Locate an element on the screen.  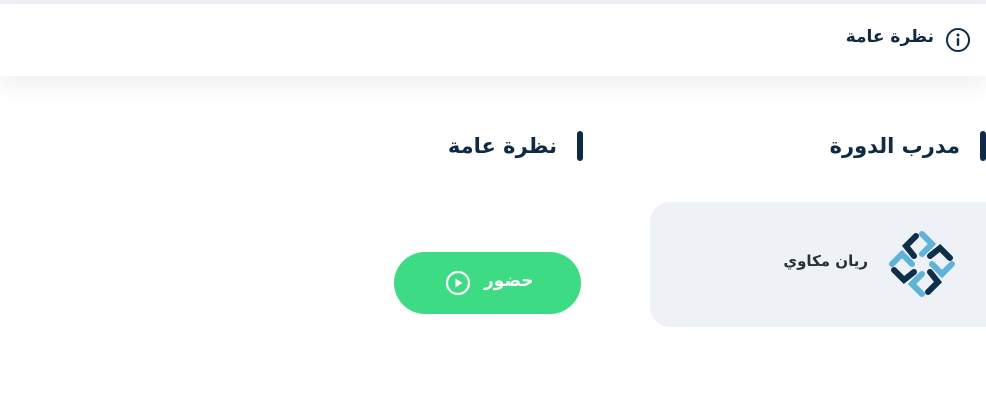
trainer-card: ريان مكاوي is located at coordinates (818, 264).